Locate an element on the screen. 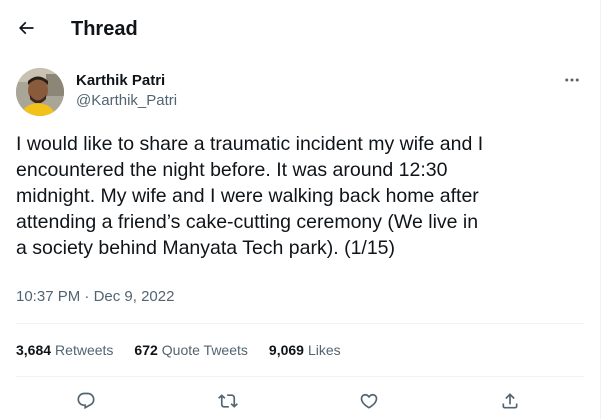  share-button is located at coordinates (510, 401).